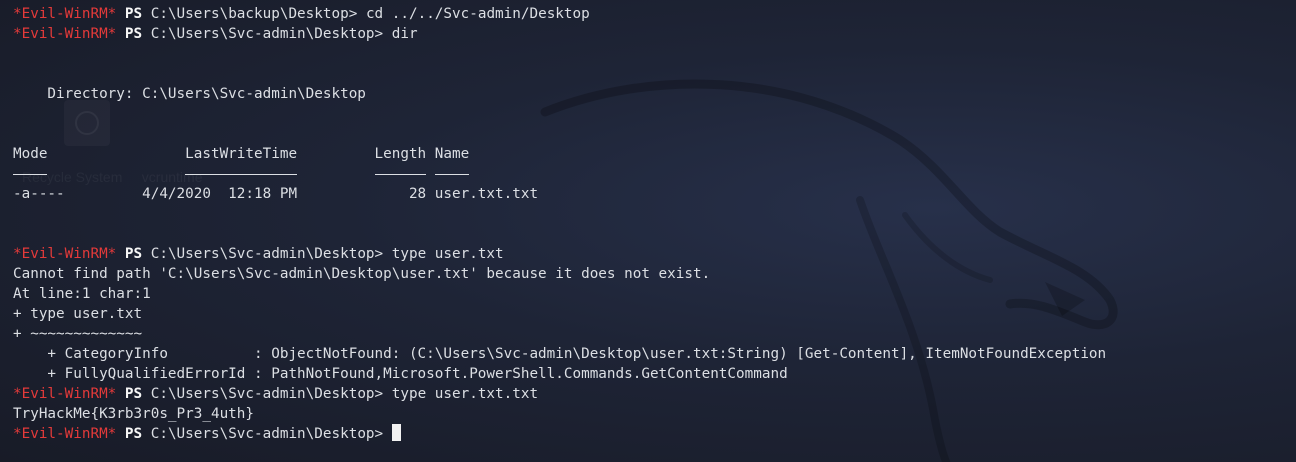  What do you see at coordinates (78, 314) in the screenshot?
I see `output-line: + type user.txt` at bounding box center [78, 314].